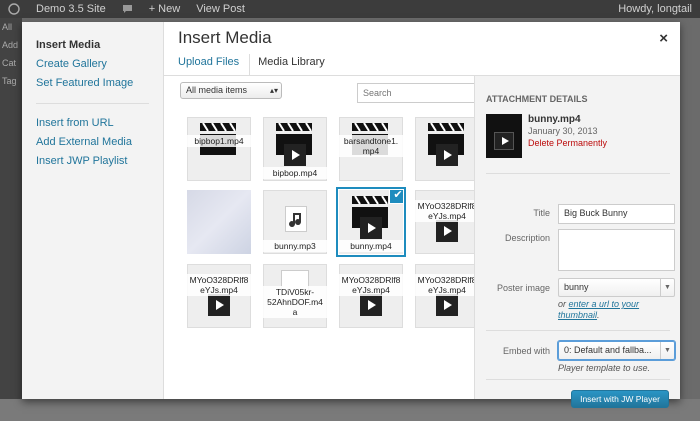  Describe the element at coordinates (217, 90) in the screenshot. I see `media-filter-value: All media items` at that location.